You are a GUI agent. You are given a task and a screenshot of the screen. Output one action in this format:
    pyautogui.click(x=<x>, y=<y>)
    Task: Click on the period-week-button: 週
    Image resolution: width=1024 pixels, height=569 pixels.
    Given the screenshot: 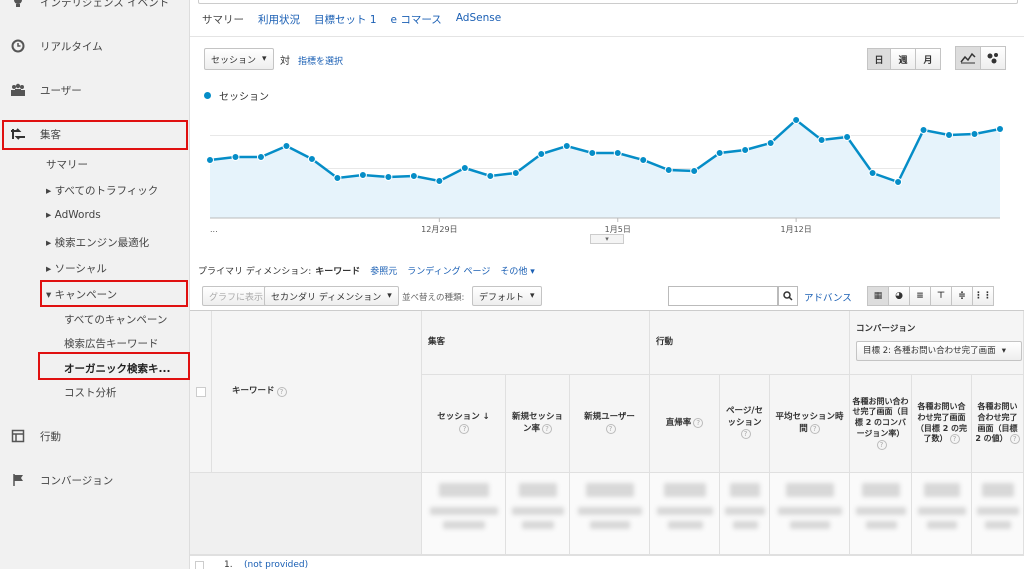 What is the action you would take?
    pyautogui.click(x=903, y=59)
    